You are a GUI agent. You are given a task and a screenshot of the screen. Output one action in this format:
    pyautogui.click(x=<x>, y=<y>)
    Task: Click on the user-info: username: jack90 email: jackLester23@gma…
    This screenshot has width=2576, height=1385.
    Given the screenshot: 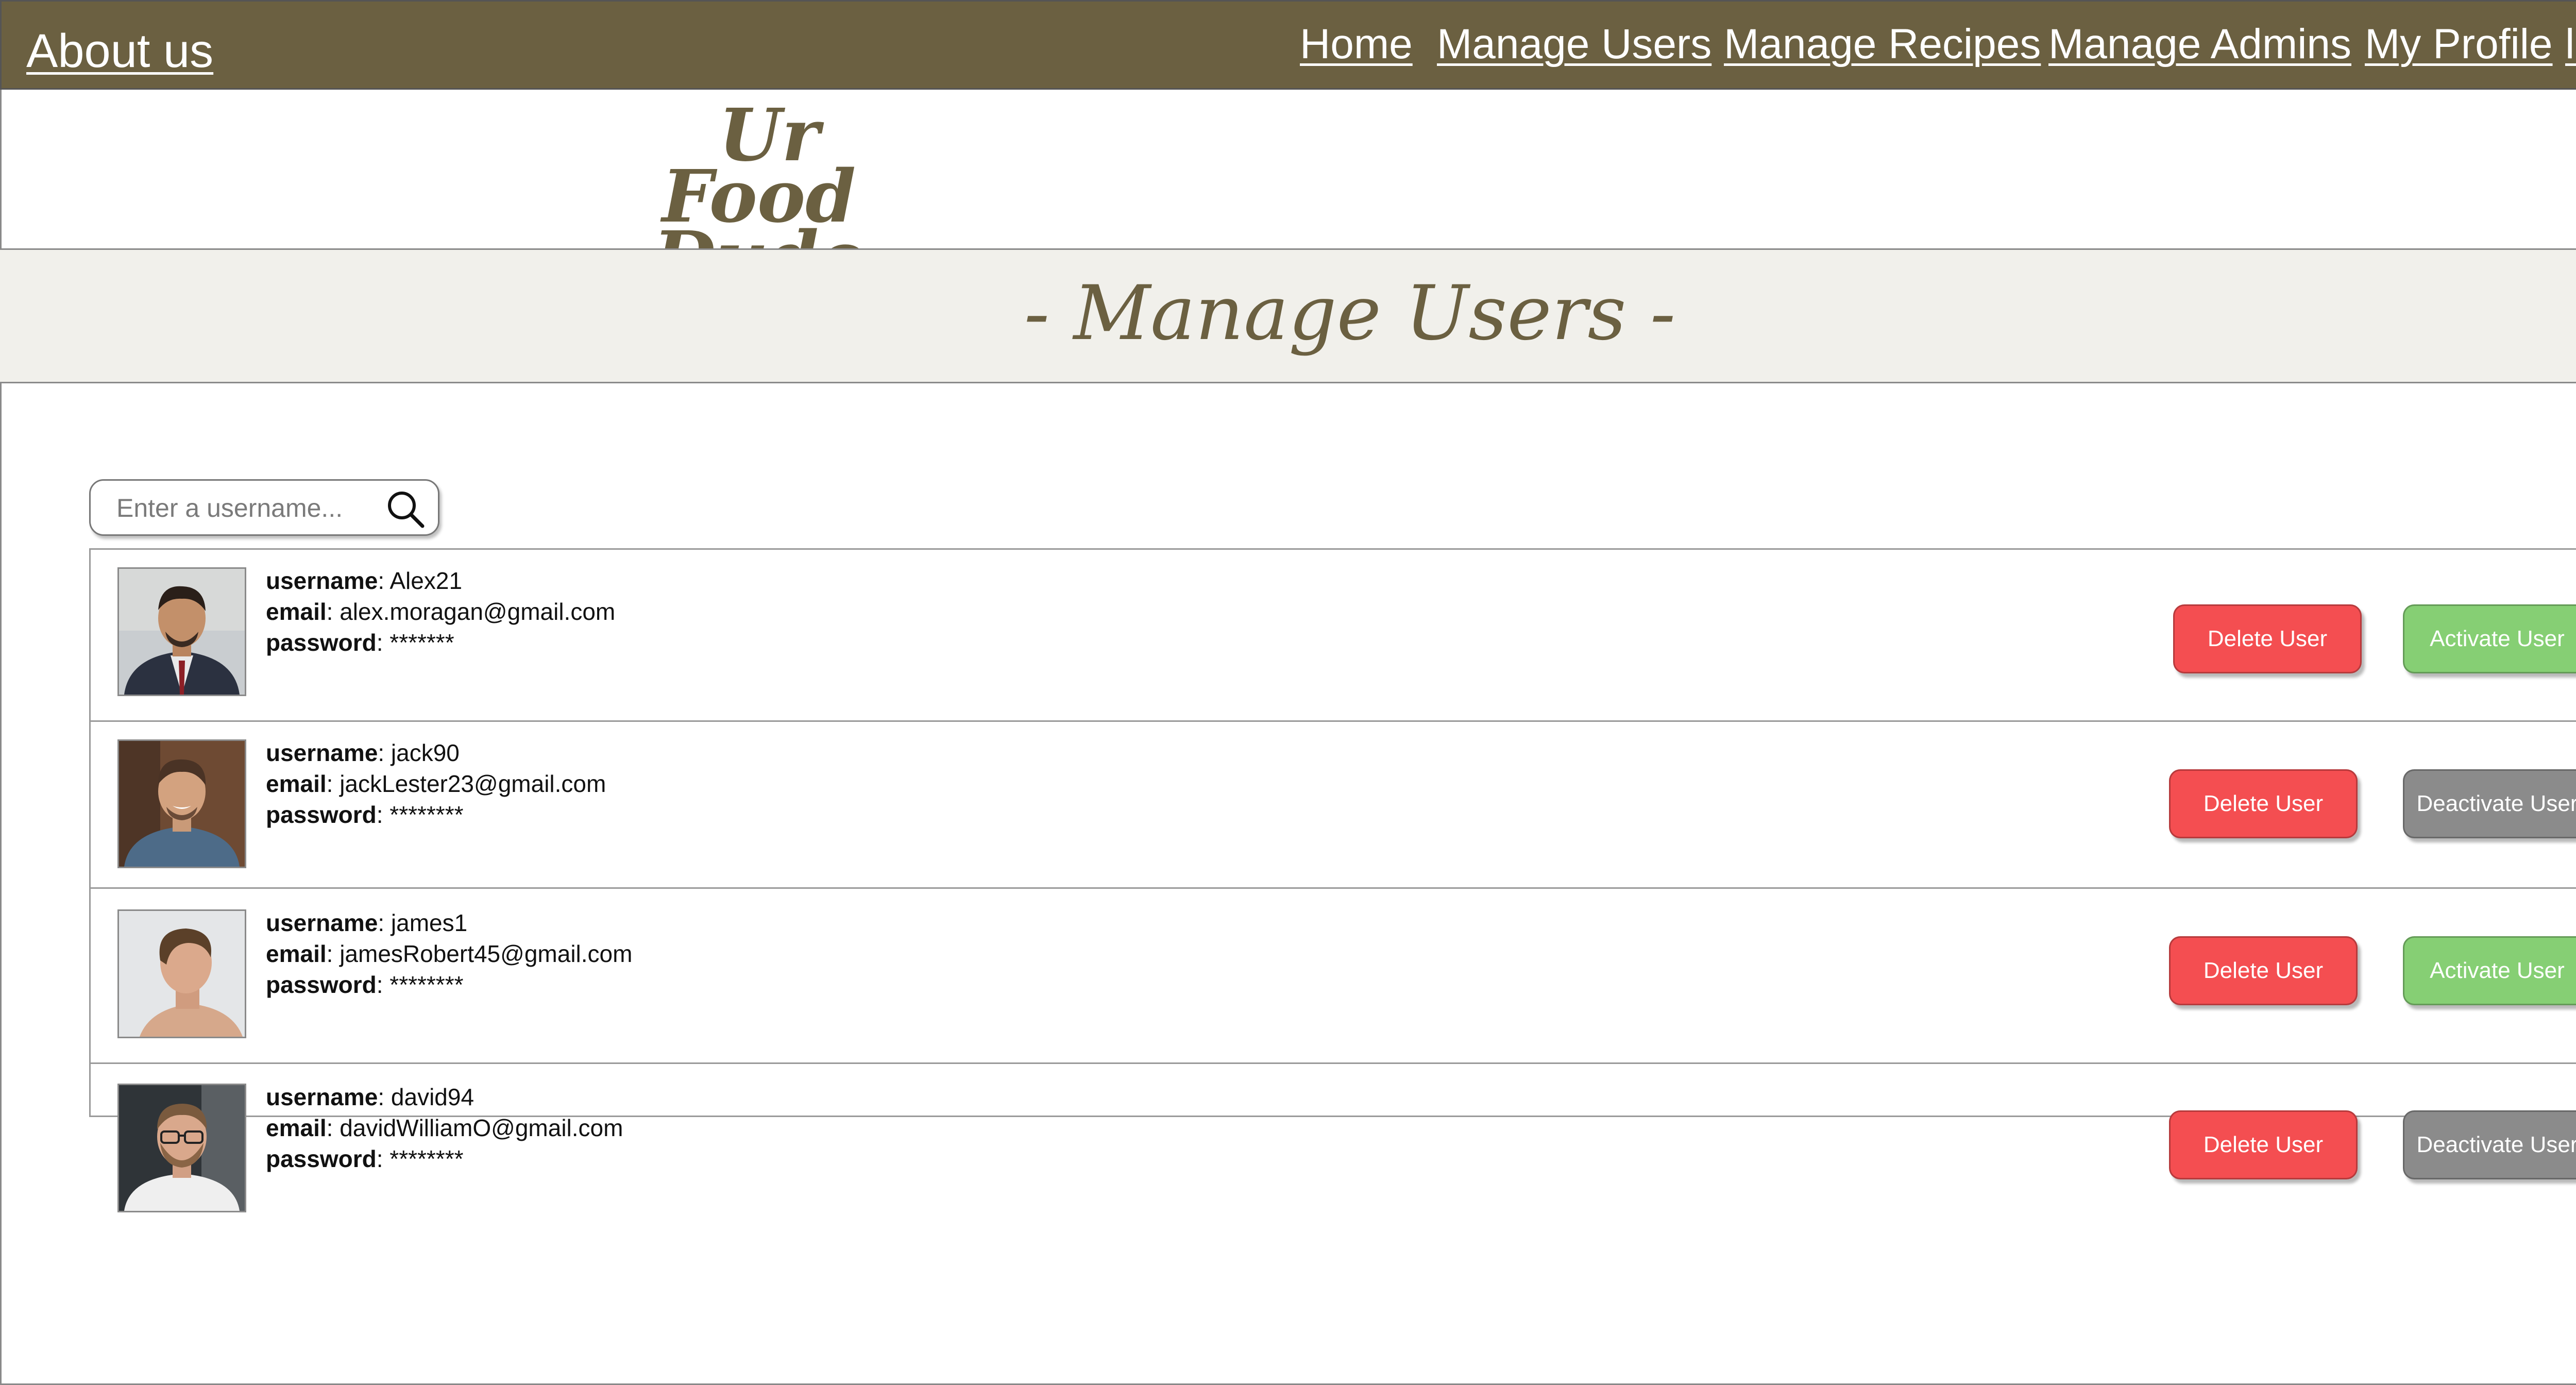 What is the action you would take?
    pyautogui.click(x=436, y=783)
    